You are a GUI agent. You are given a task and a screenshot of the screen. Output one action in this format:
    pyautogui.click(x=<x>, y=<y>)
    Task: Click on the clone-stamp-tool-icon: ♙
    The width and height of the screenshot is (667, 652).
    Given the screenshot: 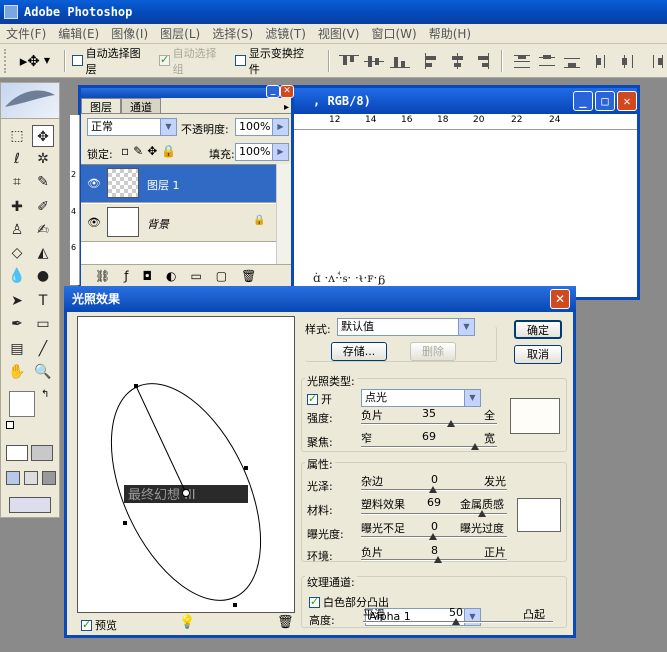 What is the action you would take?
    pyautogui.click(x=17, y=230)
    